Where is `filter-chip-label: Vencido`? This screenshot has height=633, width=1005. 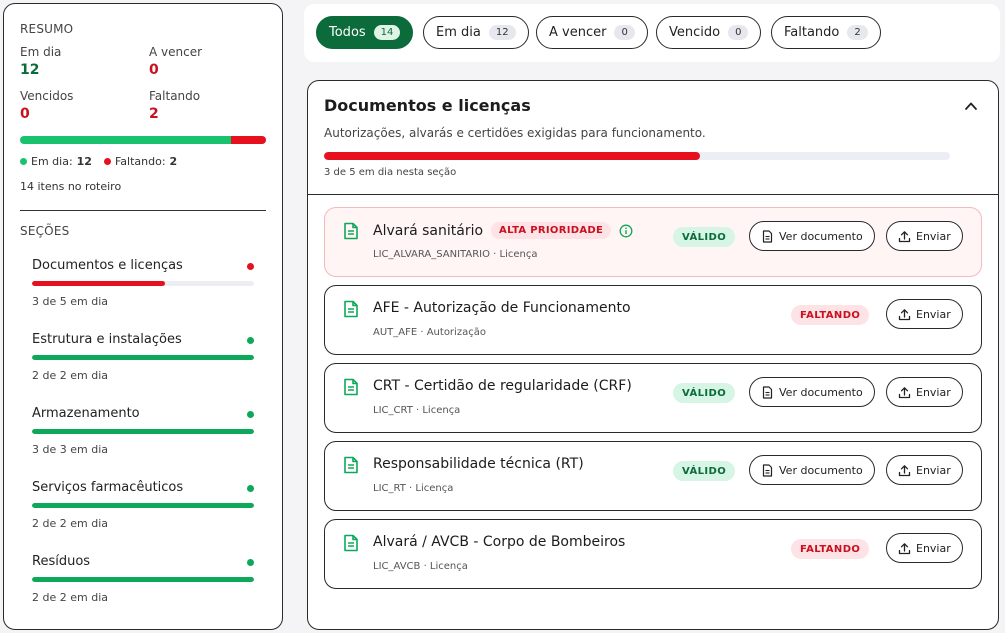
filter-chip-label: Vencido is located at coordinates (695, 32).